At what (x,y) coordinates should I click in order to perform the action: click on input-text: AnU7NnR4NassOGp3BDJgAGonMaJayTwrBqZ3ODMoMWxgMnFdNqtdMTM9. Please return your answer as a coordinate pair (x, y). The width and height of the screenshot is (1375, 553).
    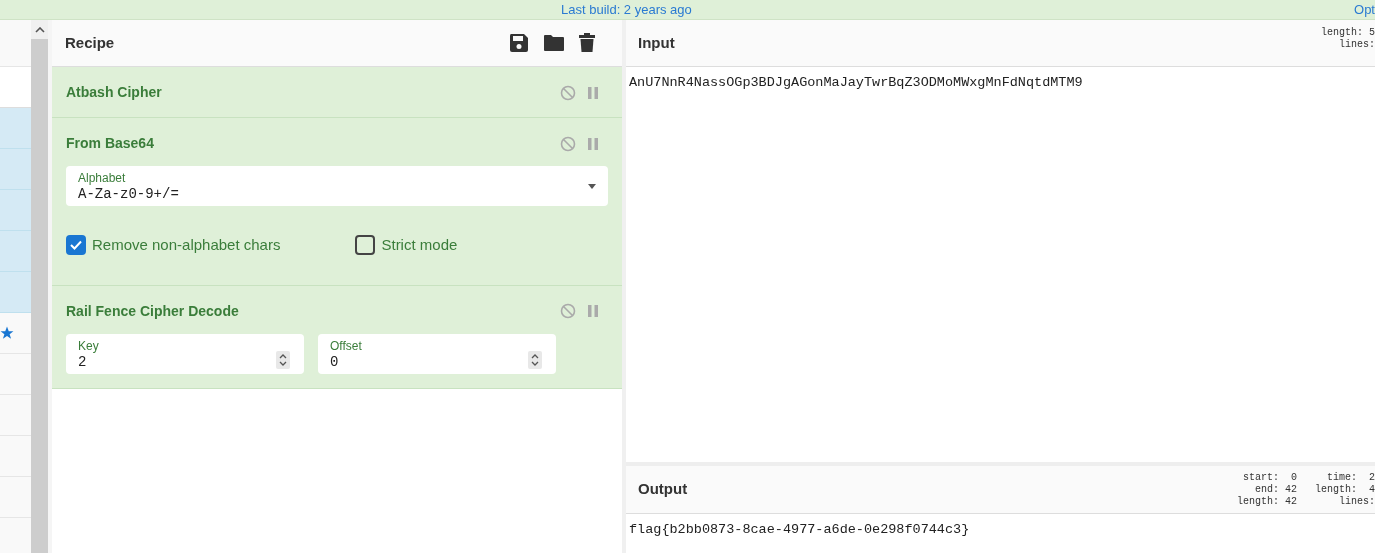
    Looking at the image, I should click on (856, 83).